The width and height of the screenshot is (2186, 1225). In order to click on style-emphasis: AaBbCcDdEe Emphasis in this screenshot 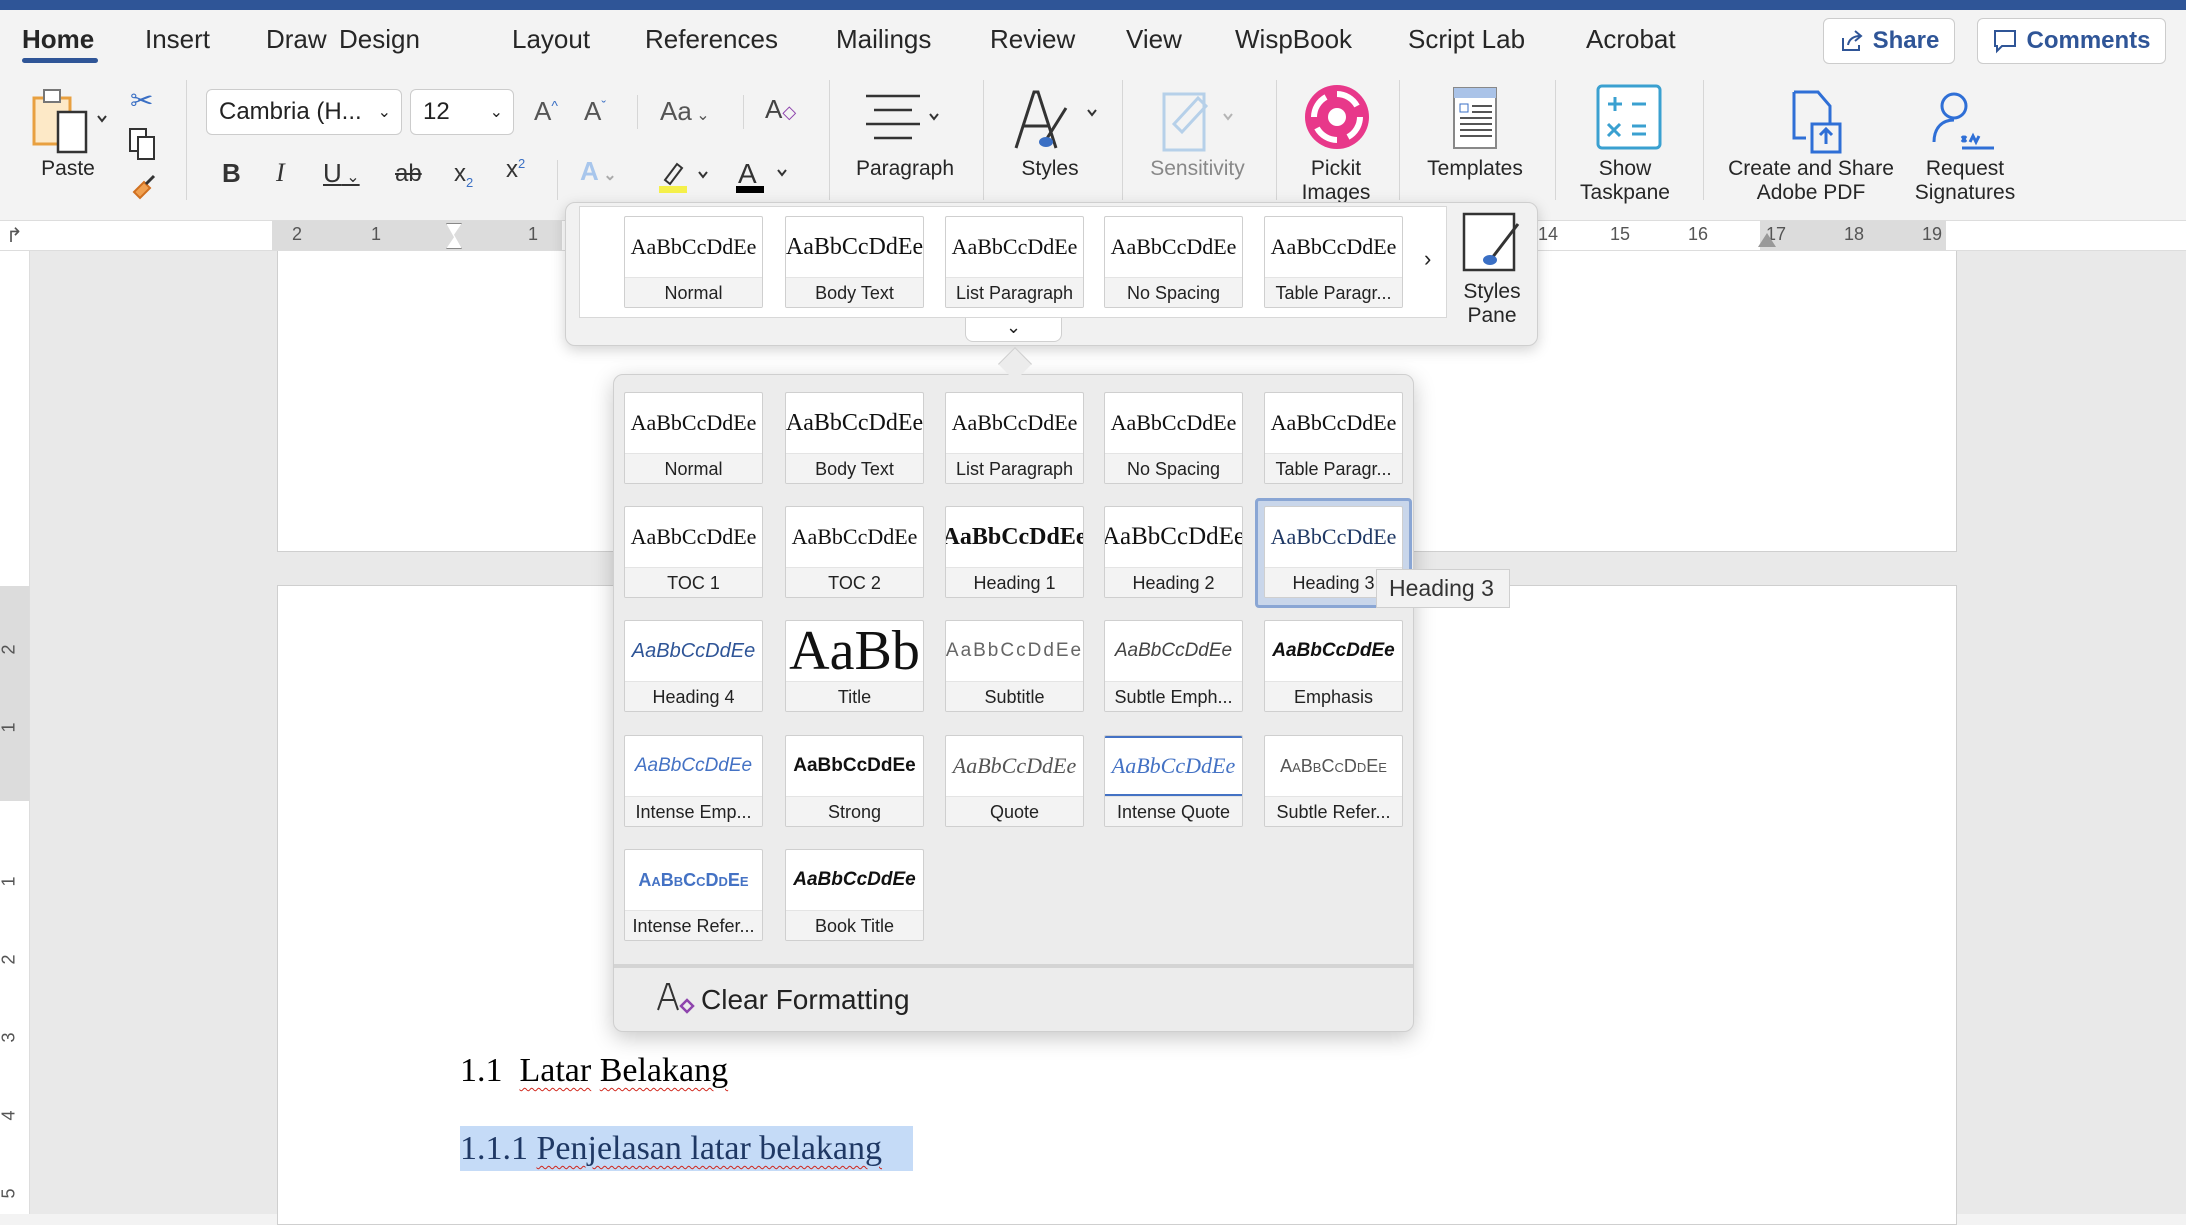, I will do `click(1333, 666)`.